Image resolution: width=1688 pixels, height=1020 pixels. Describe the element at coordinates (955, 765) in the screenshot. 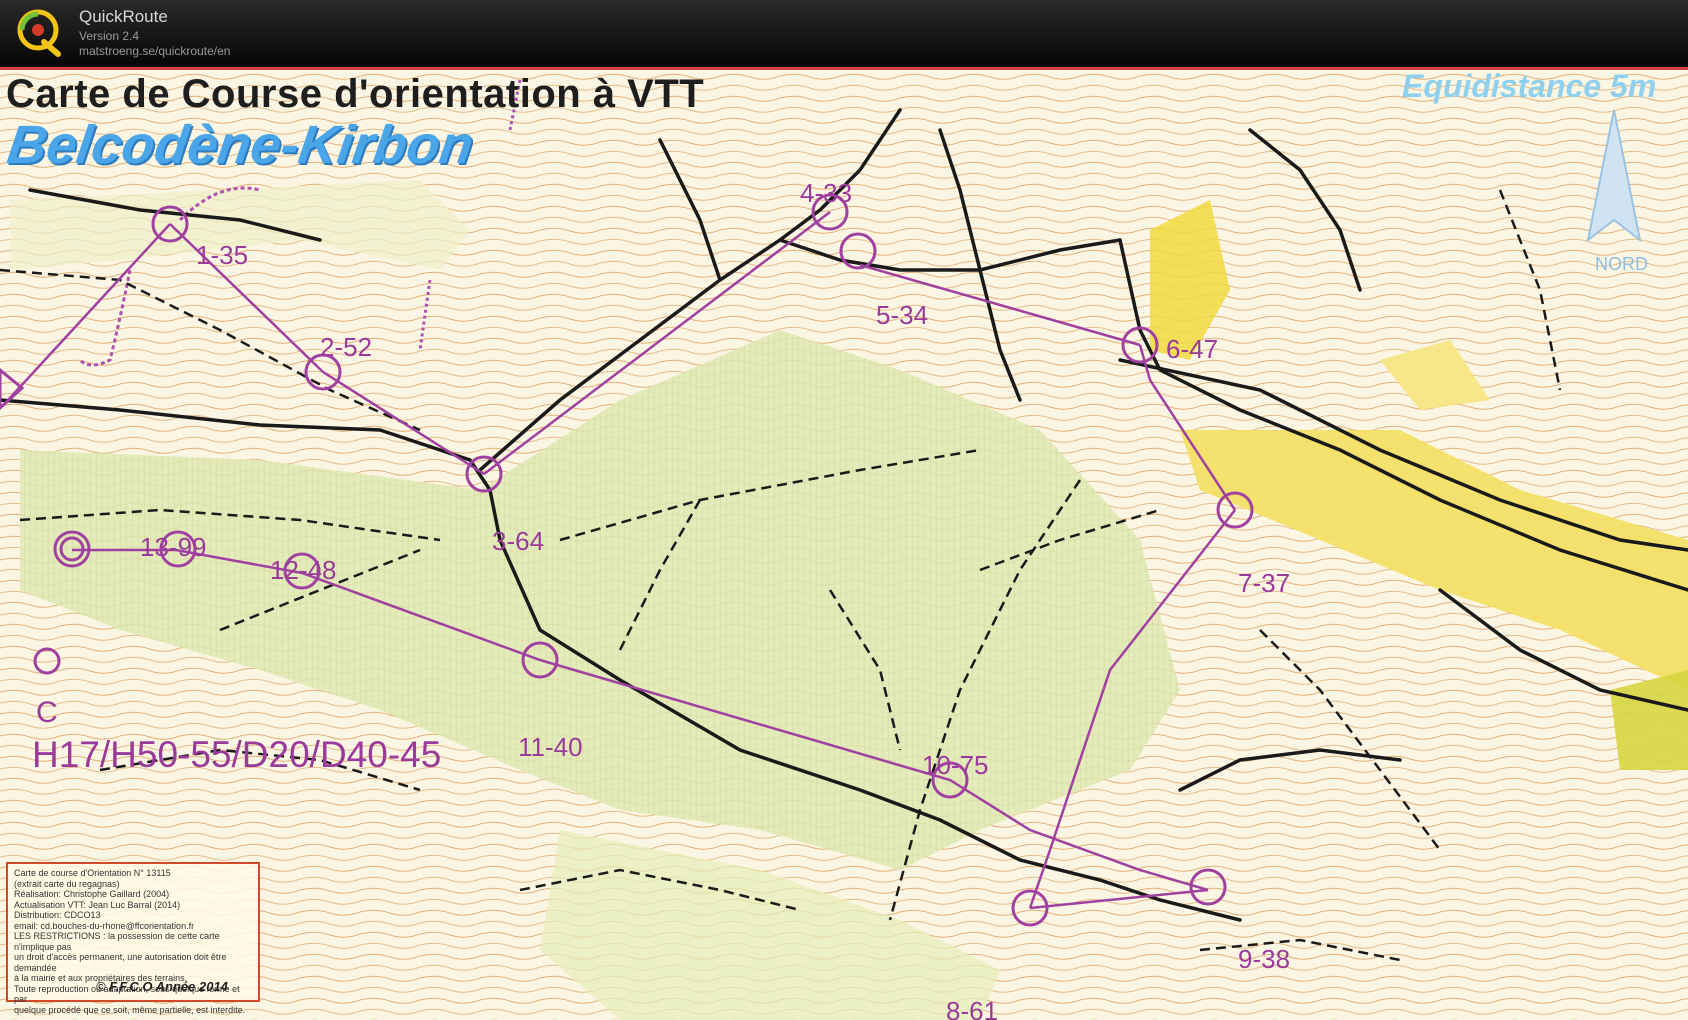

I see `control-label: 10-75` at that location.